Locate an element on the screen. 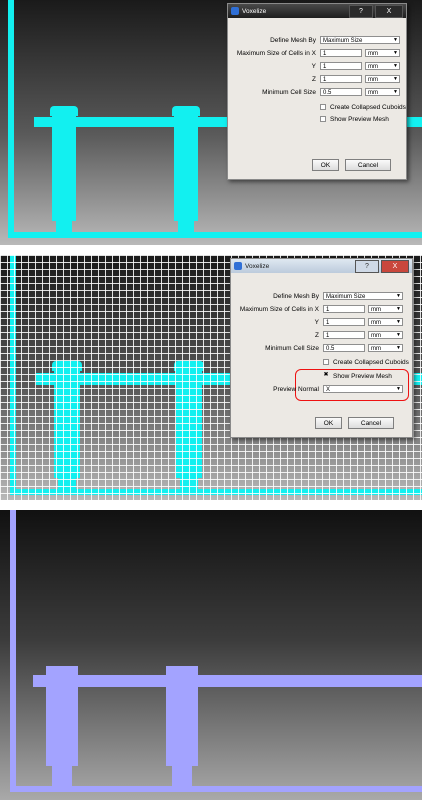  min-cell-label: Minimum Cell Size is located at coordinates (292, 348).